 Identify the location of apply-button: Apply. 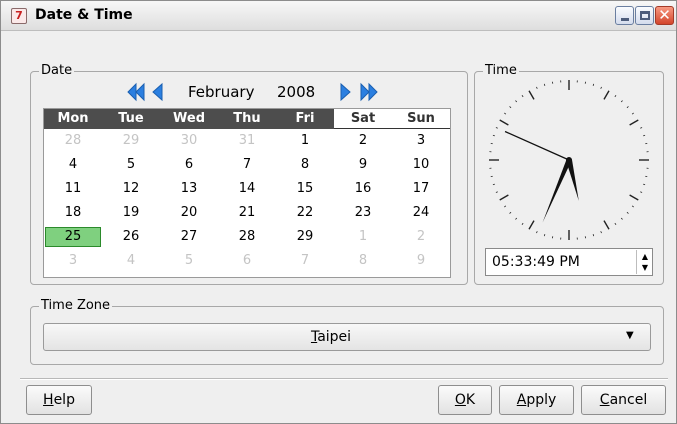
(536, 400).